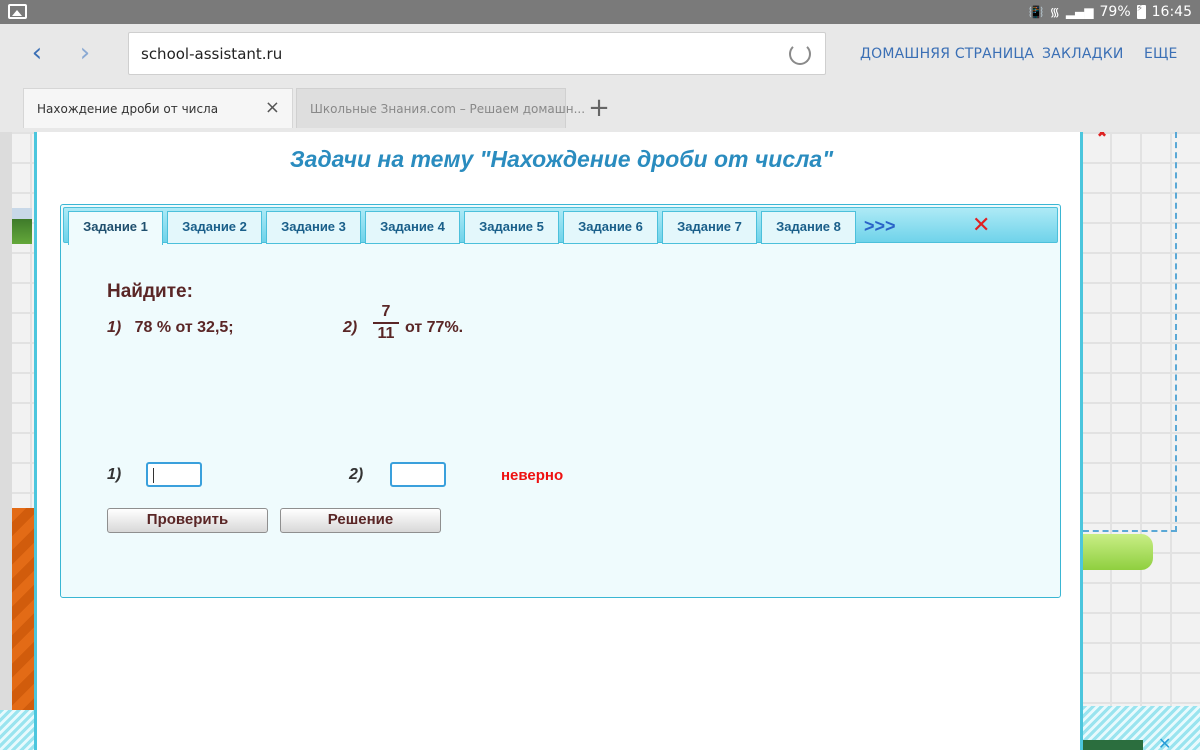 This screenshot has height=750, width=1200. What do you see at coordinates (434, 327) in the screenshot?
I see `task-2-text: от 77%.` at bounding box center [434, 327].